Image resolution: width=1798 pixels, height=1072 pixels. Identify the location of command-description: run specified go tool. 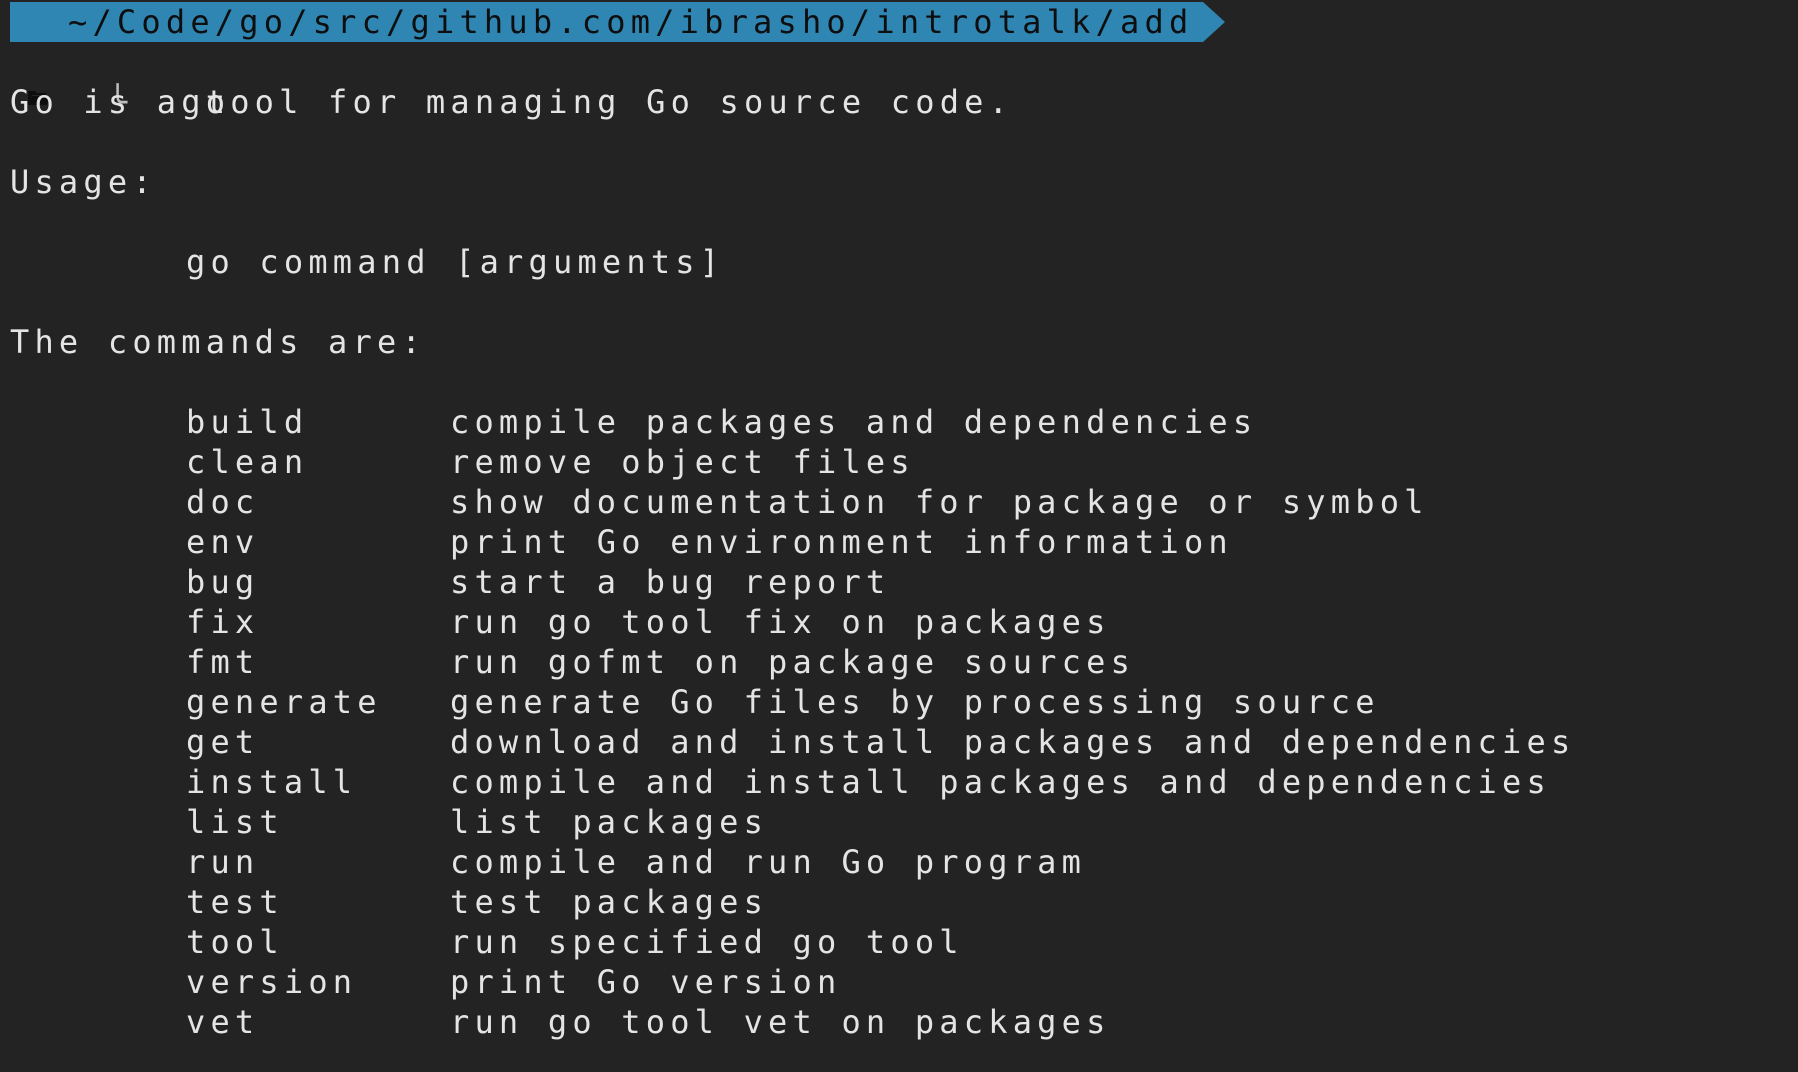
(707, 942).